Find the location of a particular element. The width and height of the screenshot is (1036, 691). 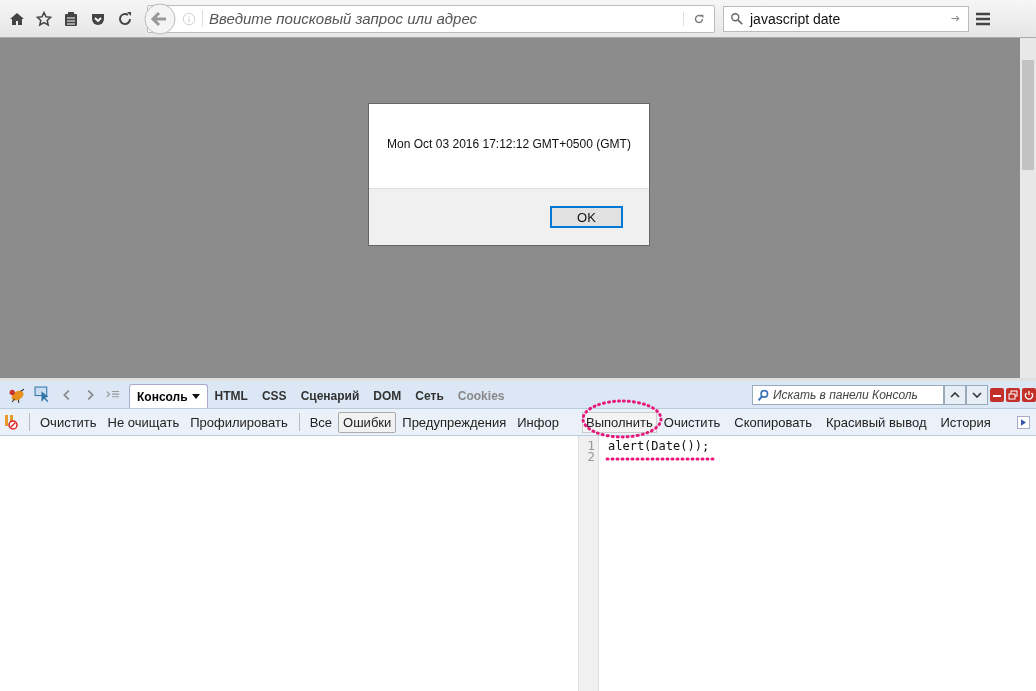

line-number: 1 is located at coordinates (590, 445).